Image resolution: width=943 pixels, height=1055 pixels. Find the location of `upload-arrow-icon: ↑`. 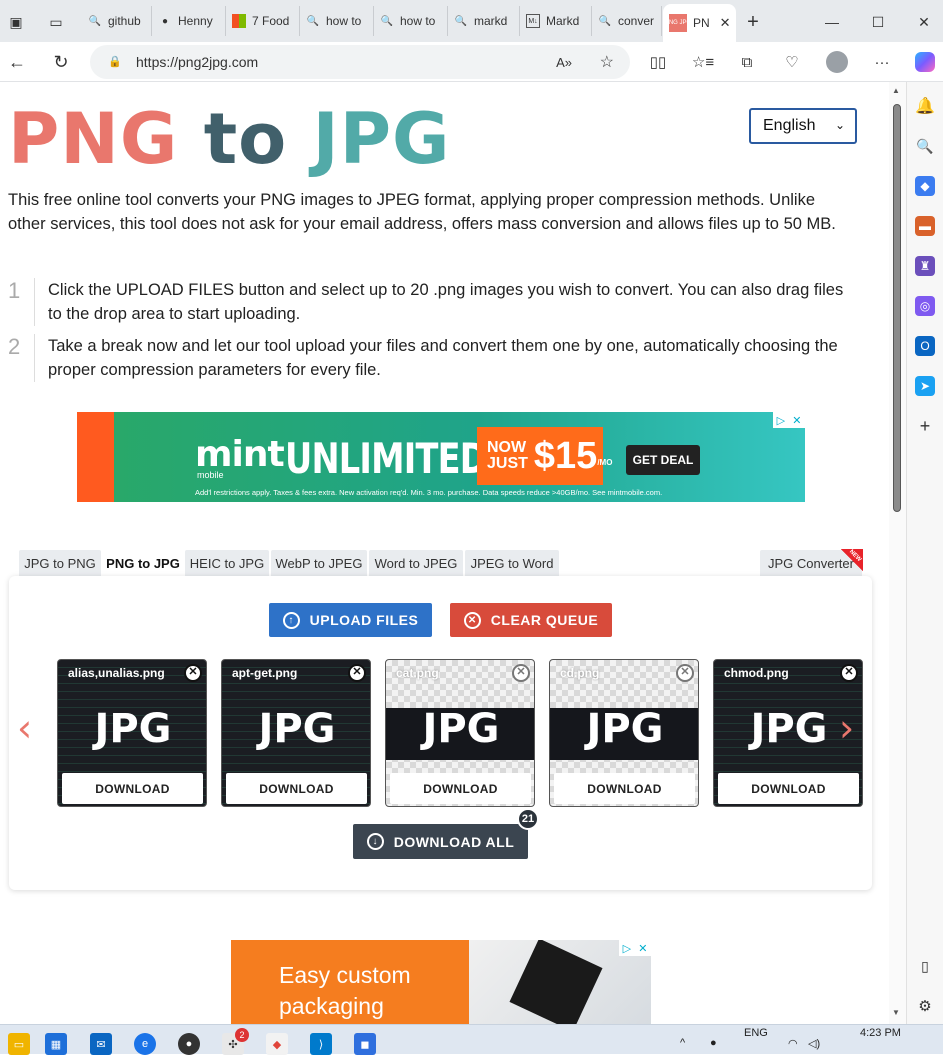

upload-arrow-icon: ↑ is located at coordinates (291, 620).